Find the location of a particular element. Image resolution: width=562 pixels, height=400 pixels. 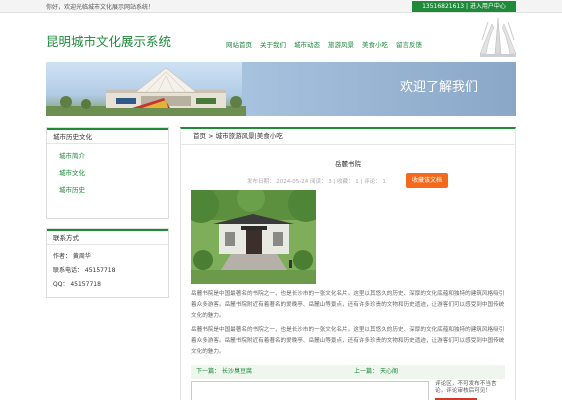

favorite-button: 收藏该文档 is located at coordinates (427, 180).